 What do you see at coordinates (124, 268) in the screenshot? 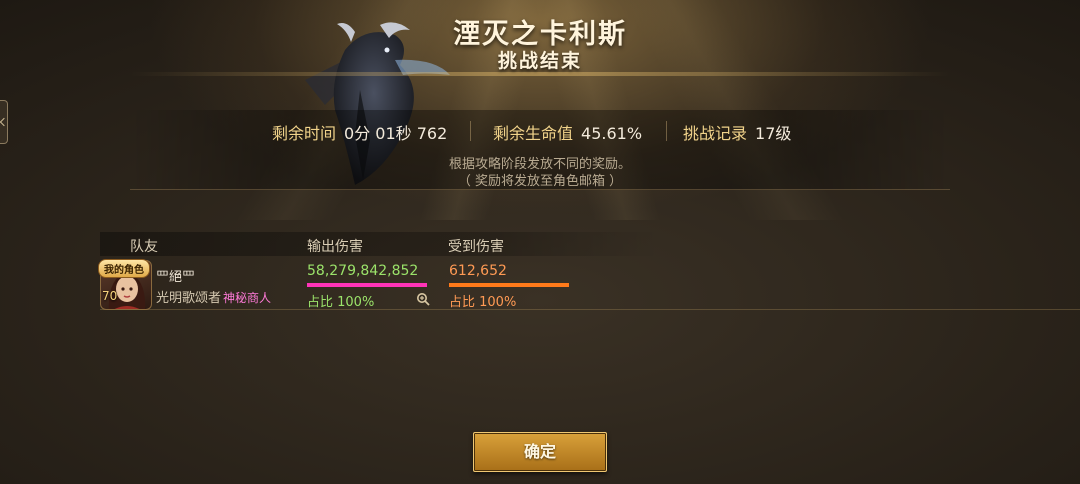
I see `my-character-badge: 我的角色` at bounding box center [124, 268].